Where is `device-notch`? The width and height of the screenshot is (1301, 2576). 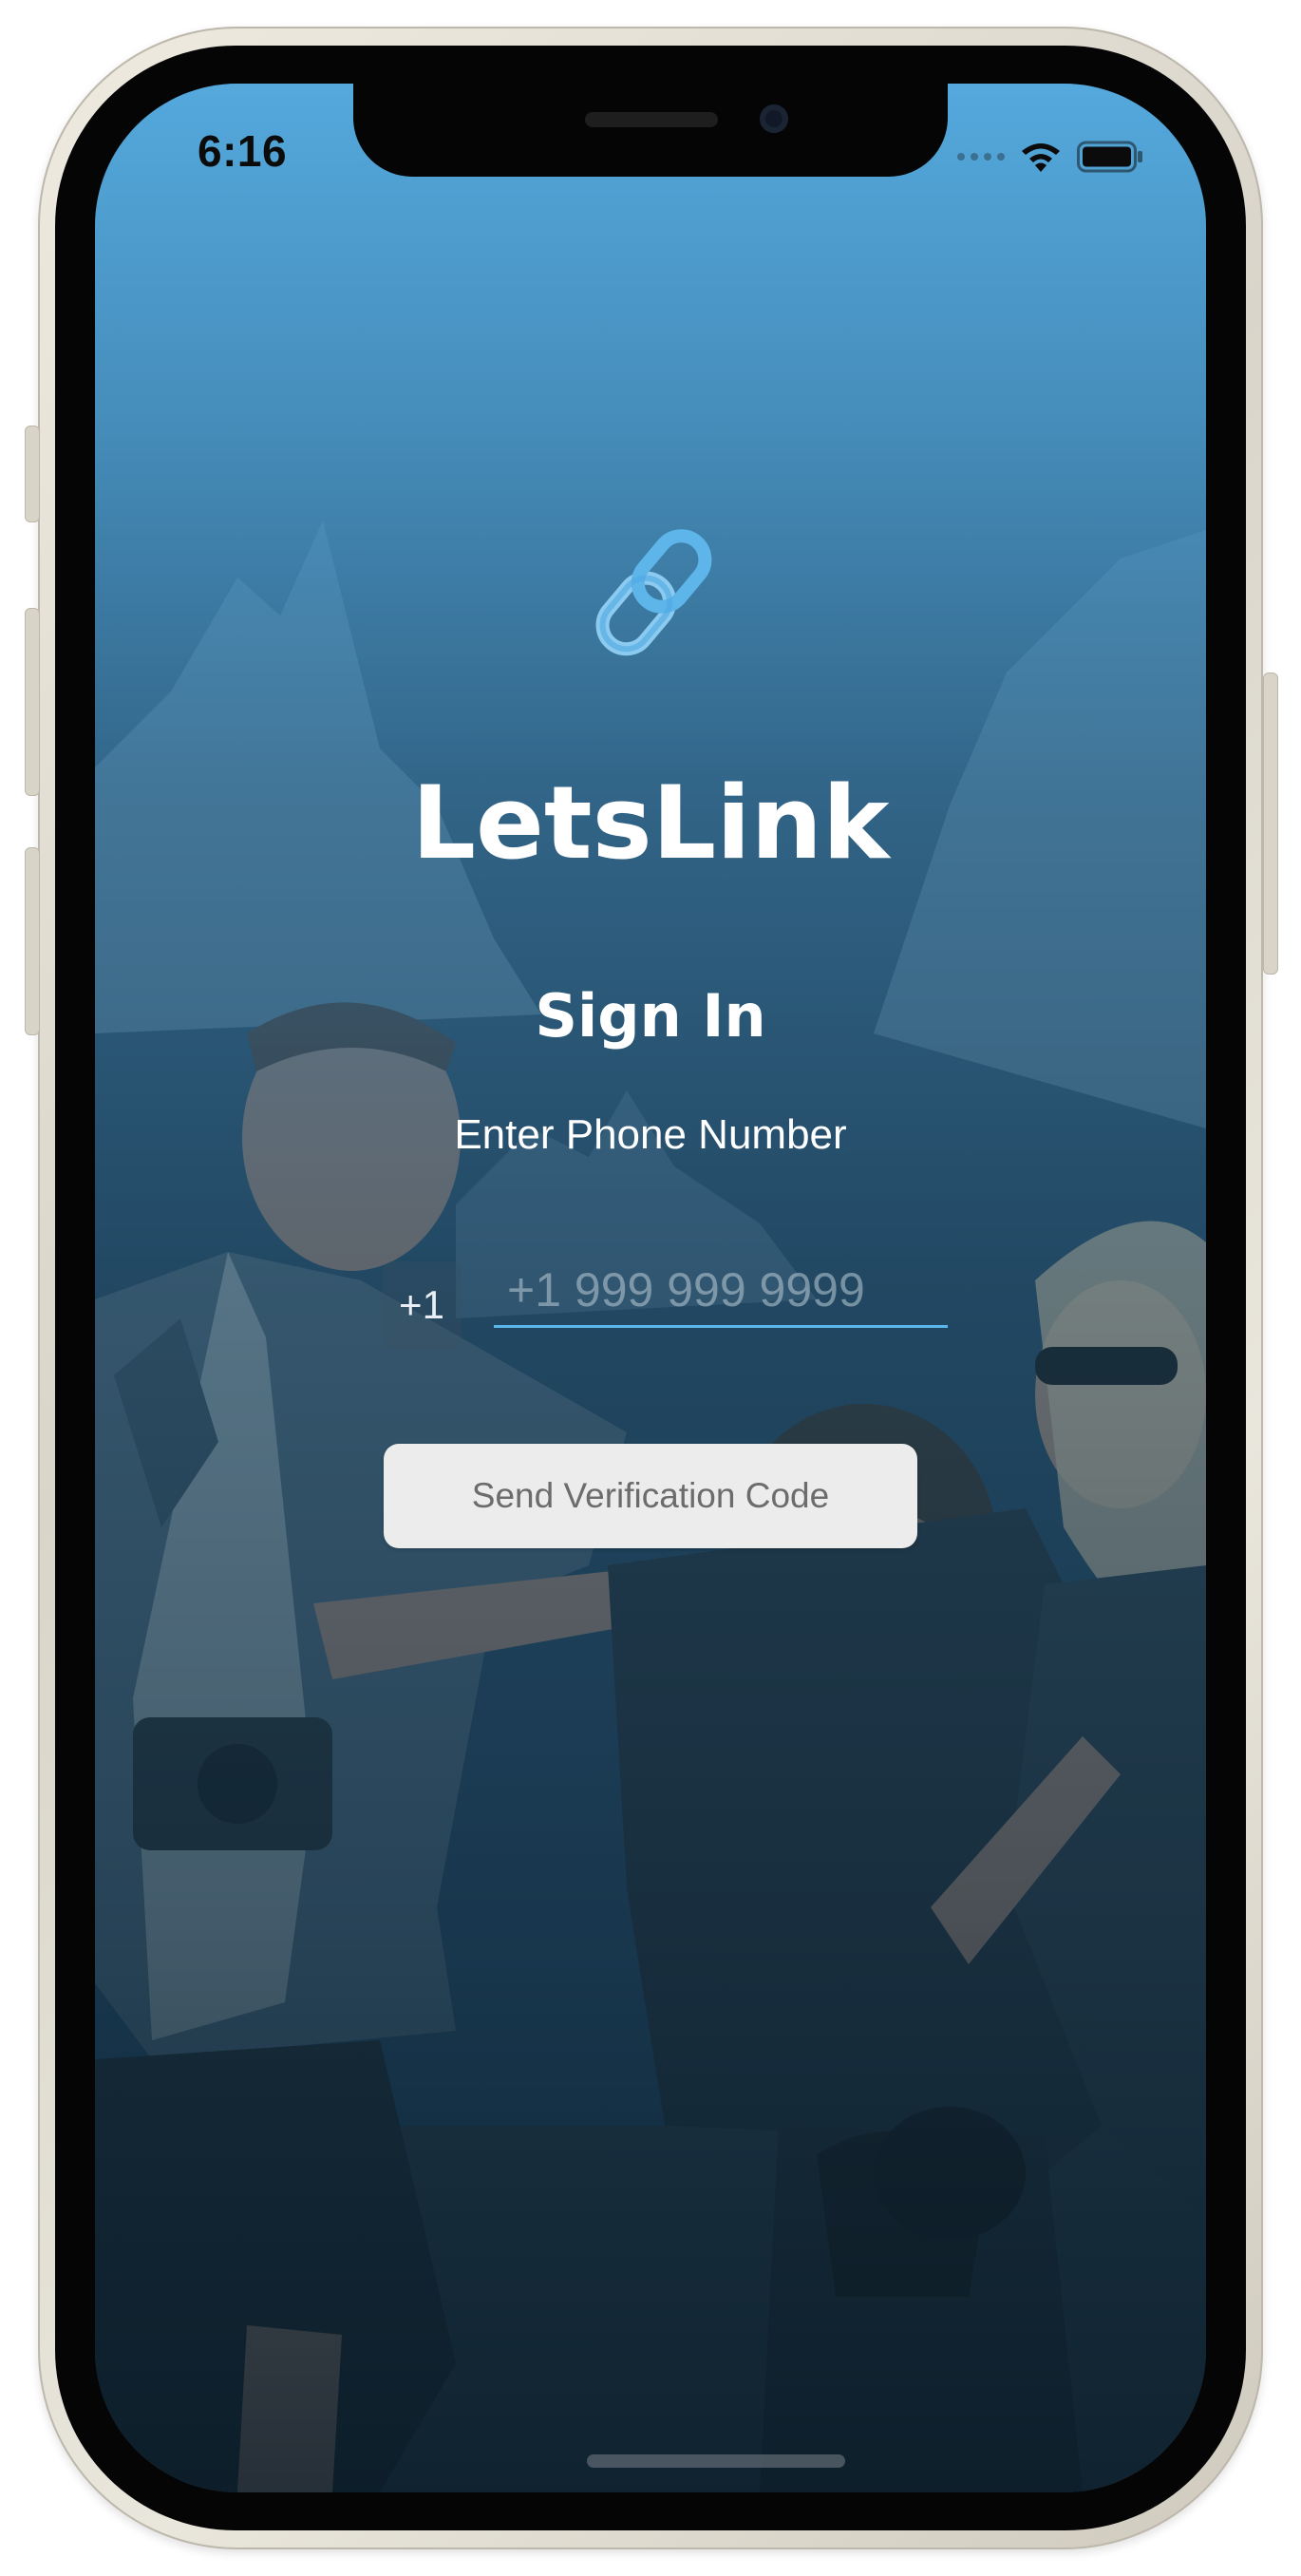 device-notch is located at coordinates (650, 130).